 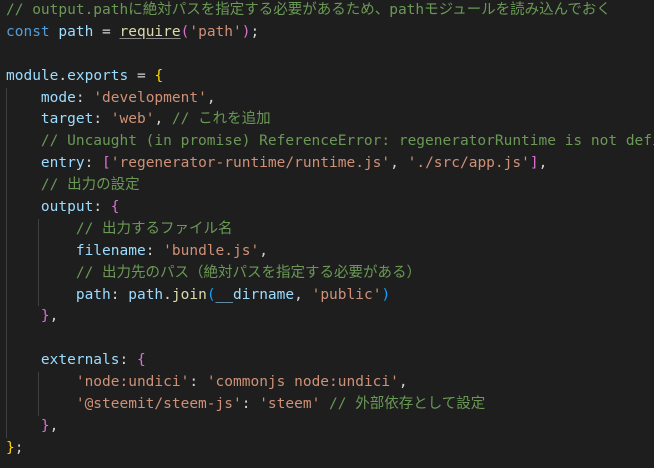 What do you see at coordinates (215, 31) in the screenshot?
I see `code-token: 'path'` at bounding box center [215, 31].